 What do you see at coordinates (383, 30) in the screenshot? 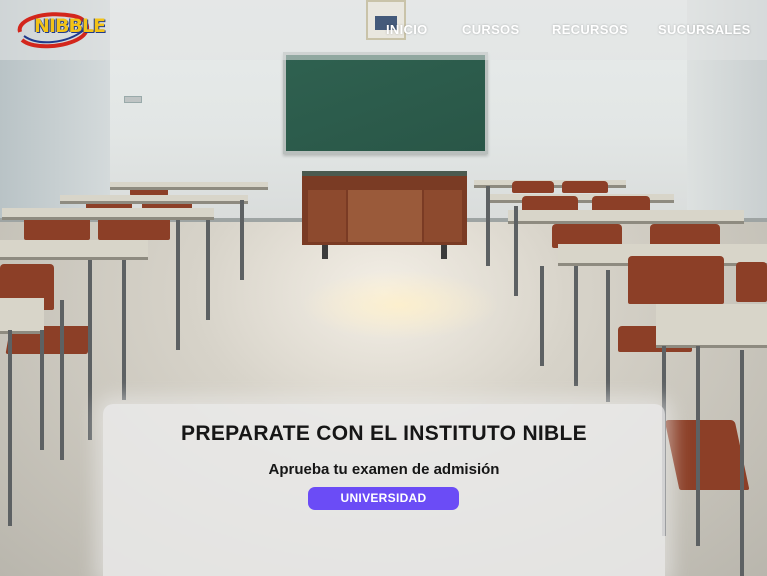
I see `top-navbar: NIBBLE INICIO CURSOS RECURSOS SUCURSALES` at bounding box center [383, 30].